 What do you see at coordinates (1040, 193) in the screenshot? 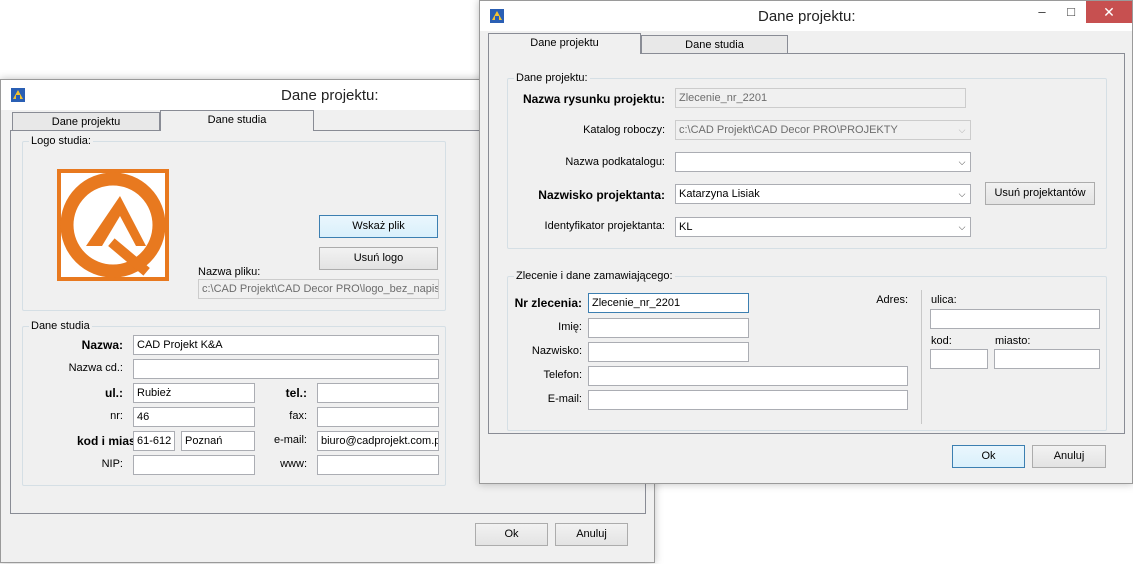
I see `remove-designers-button: Usuń projektantów` at bounding box center [1040, 193].